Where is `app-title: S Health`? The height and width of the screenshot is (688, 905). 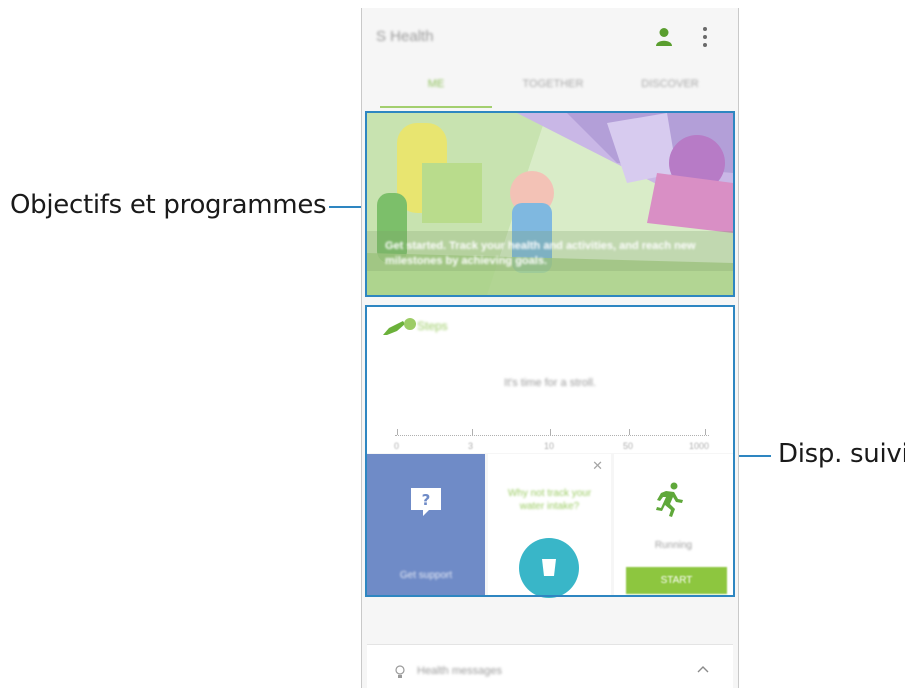 app-title: S Health is located at coordinates (405, 36).